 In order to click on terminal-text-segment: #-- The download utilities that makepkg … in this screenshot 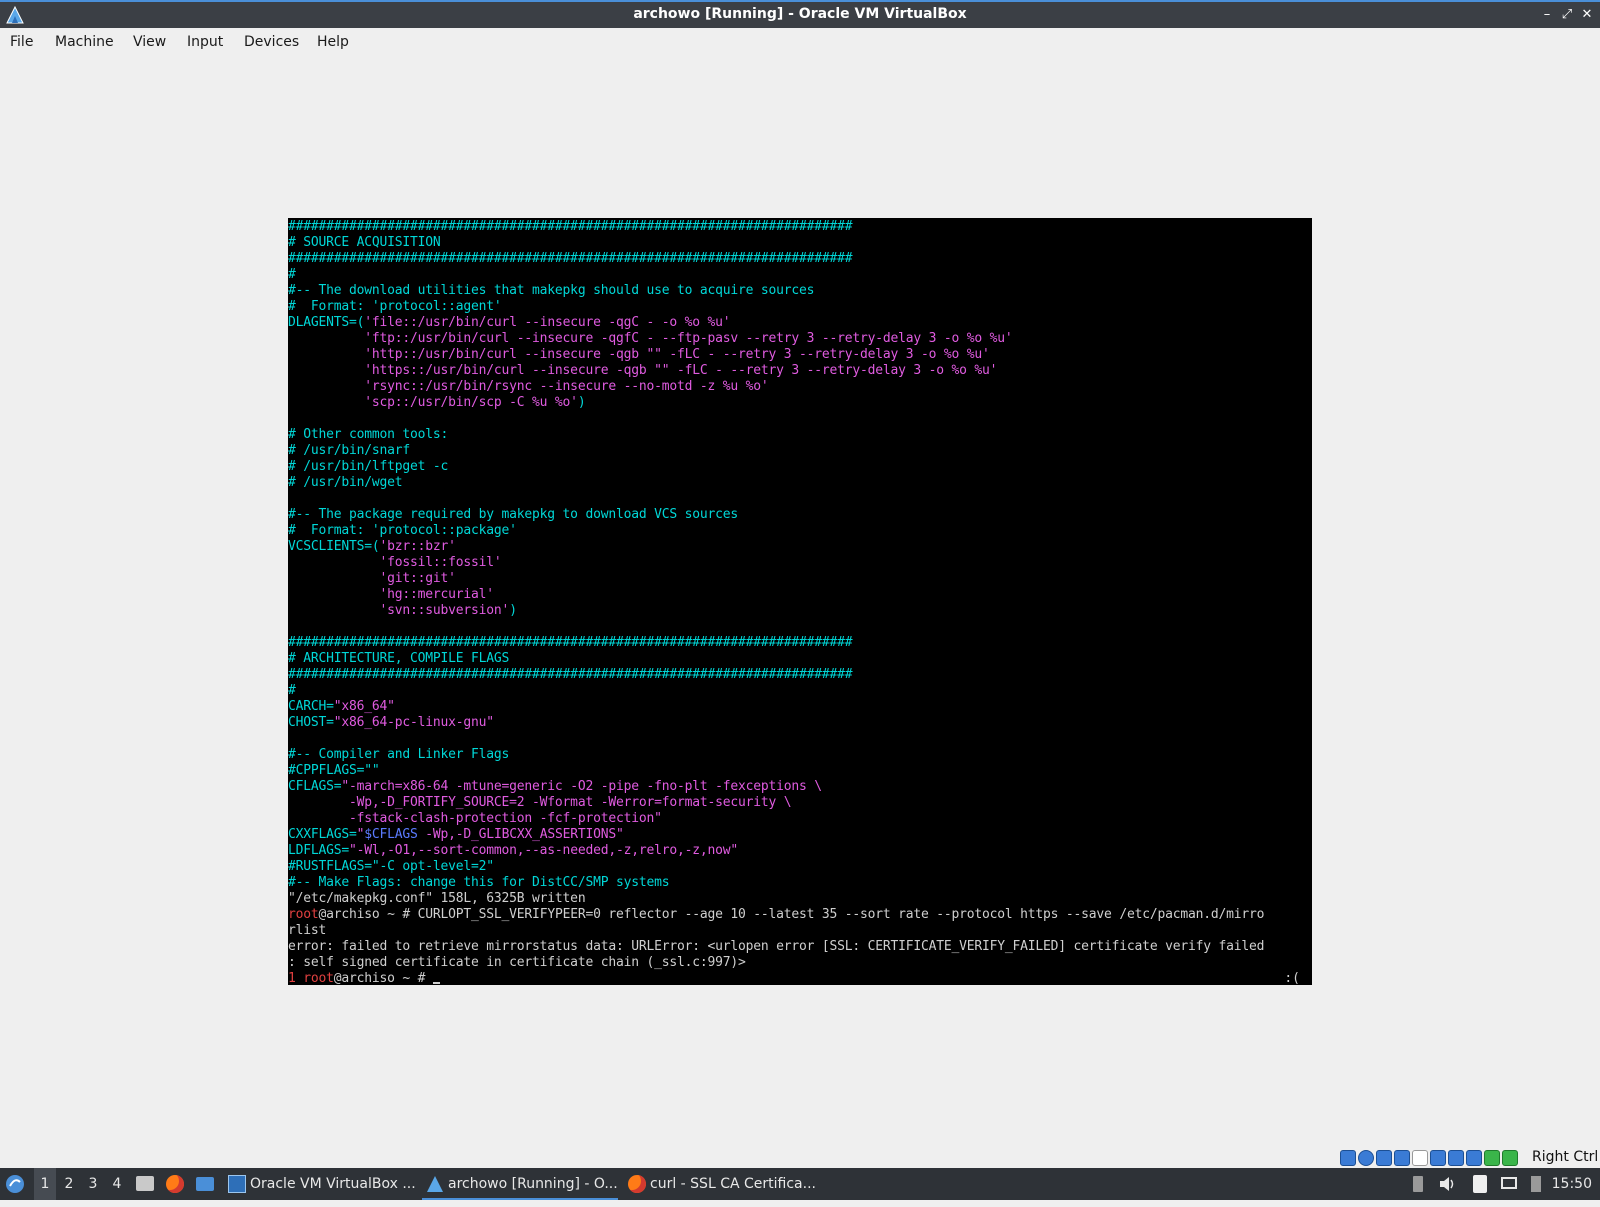, I will do `click(551, 290)`.